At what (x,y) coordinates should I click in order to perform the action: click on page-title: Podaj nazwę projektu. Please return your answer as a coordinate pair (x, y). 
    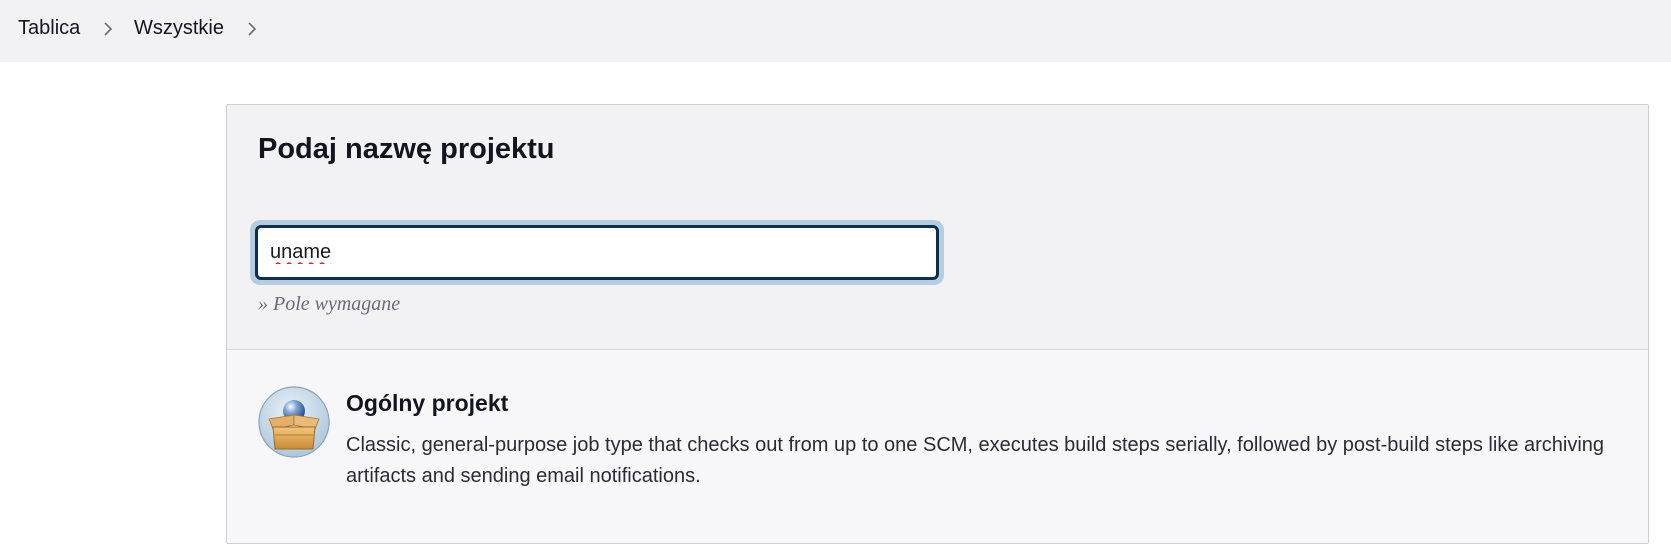
    Looking at the image, I should click on (406, 149).